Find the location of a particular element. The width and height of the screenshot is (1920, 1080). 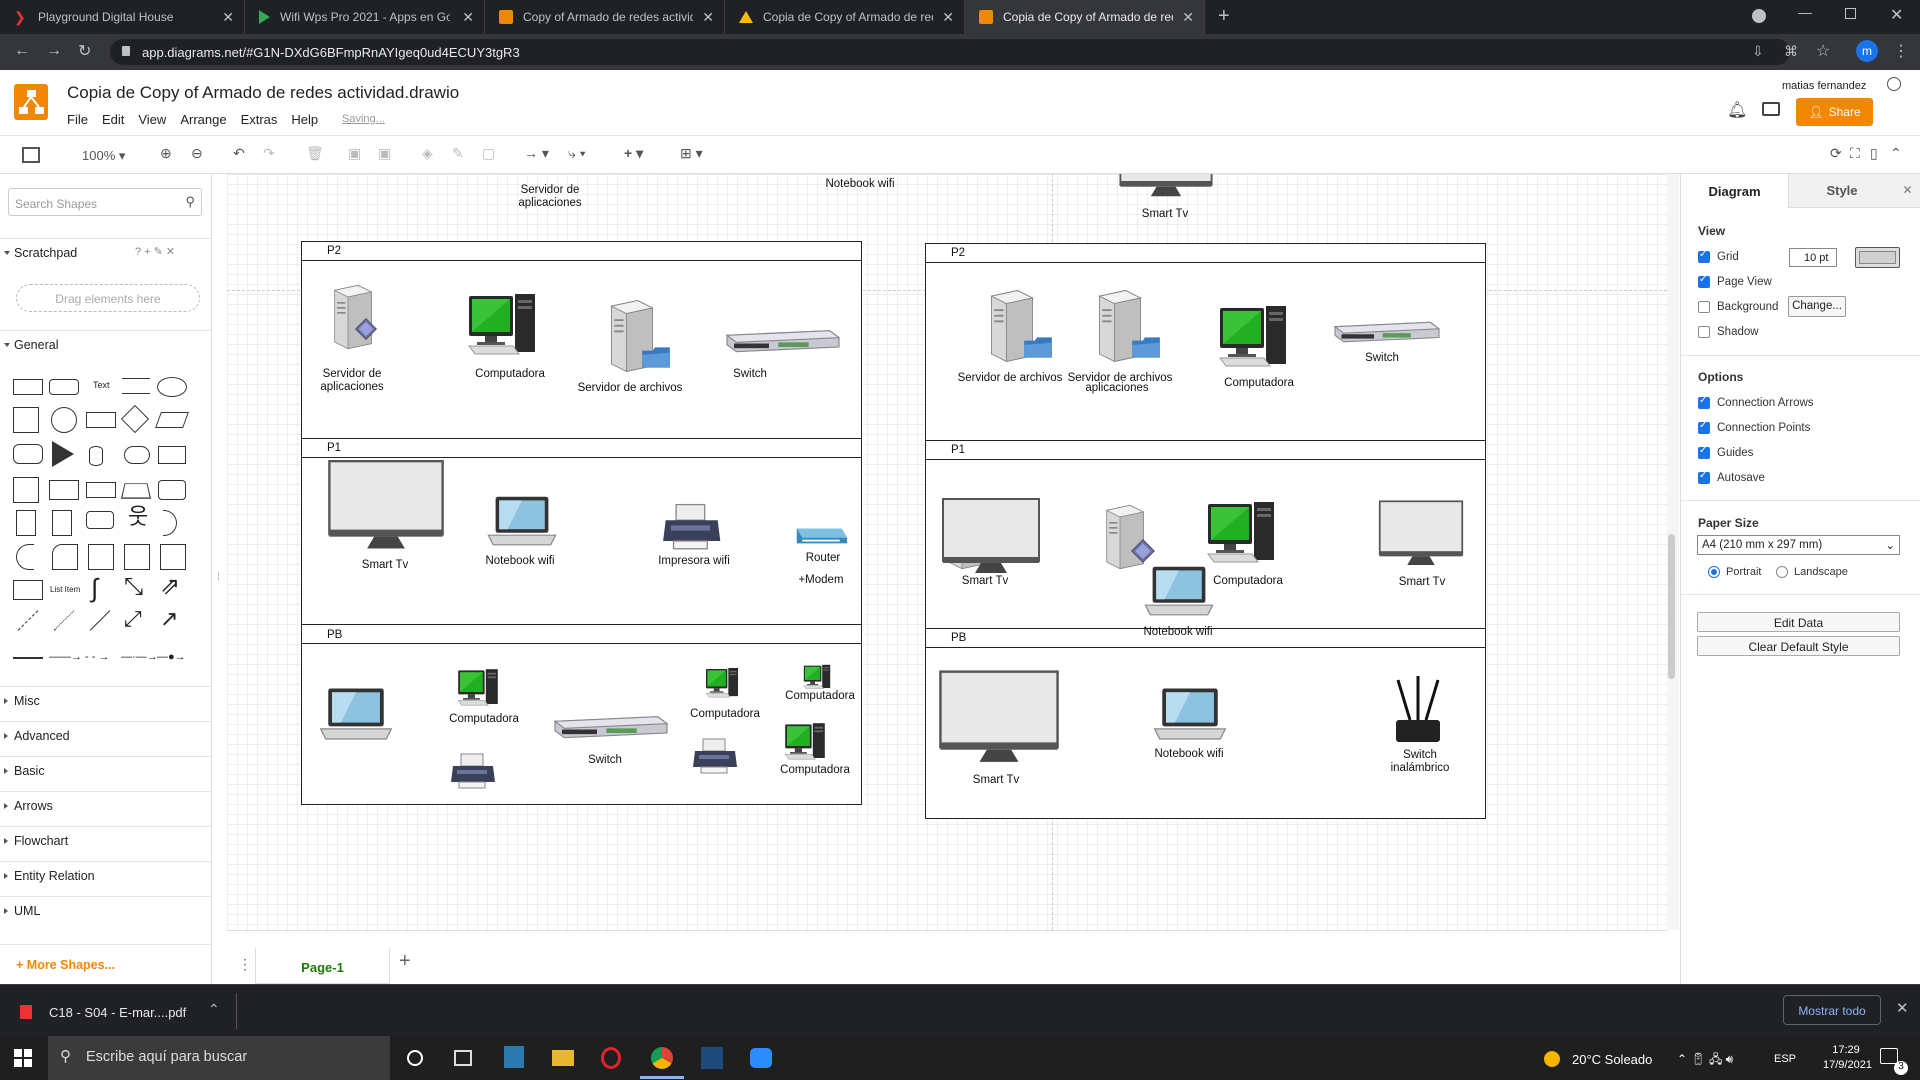

uml-section-header: UML is located at coordinates (106, 909).